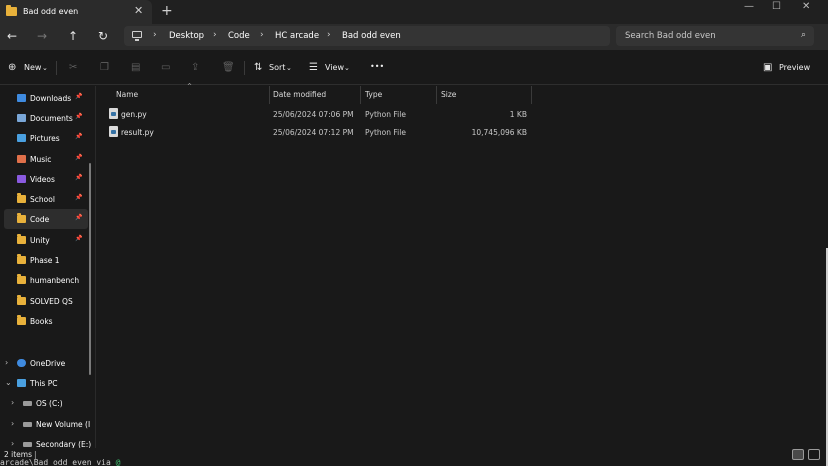 Image resolution: width=828 pixels, height=466 pixels. Describe the element at coordinates (794, 67) in the screenshot. I see `preview-button: Preview` at that location.